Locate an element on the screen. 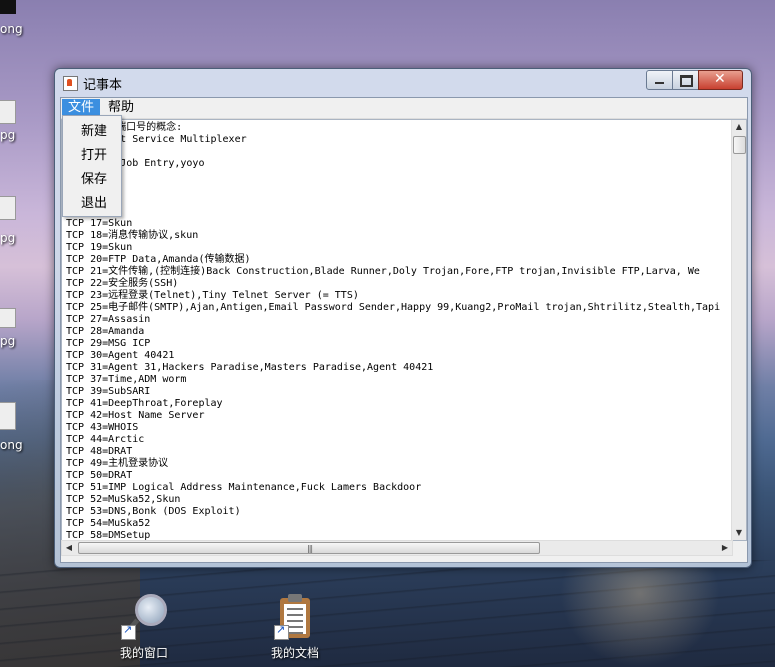 This screenshot has width=775, height=667. menu-item-save: 保存 is located at coordinates (92, 180).